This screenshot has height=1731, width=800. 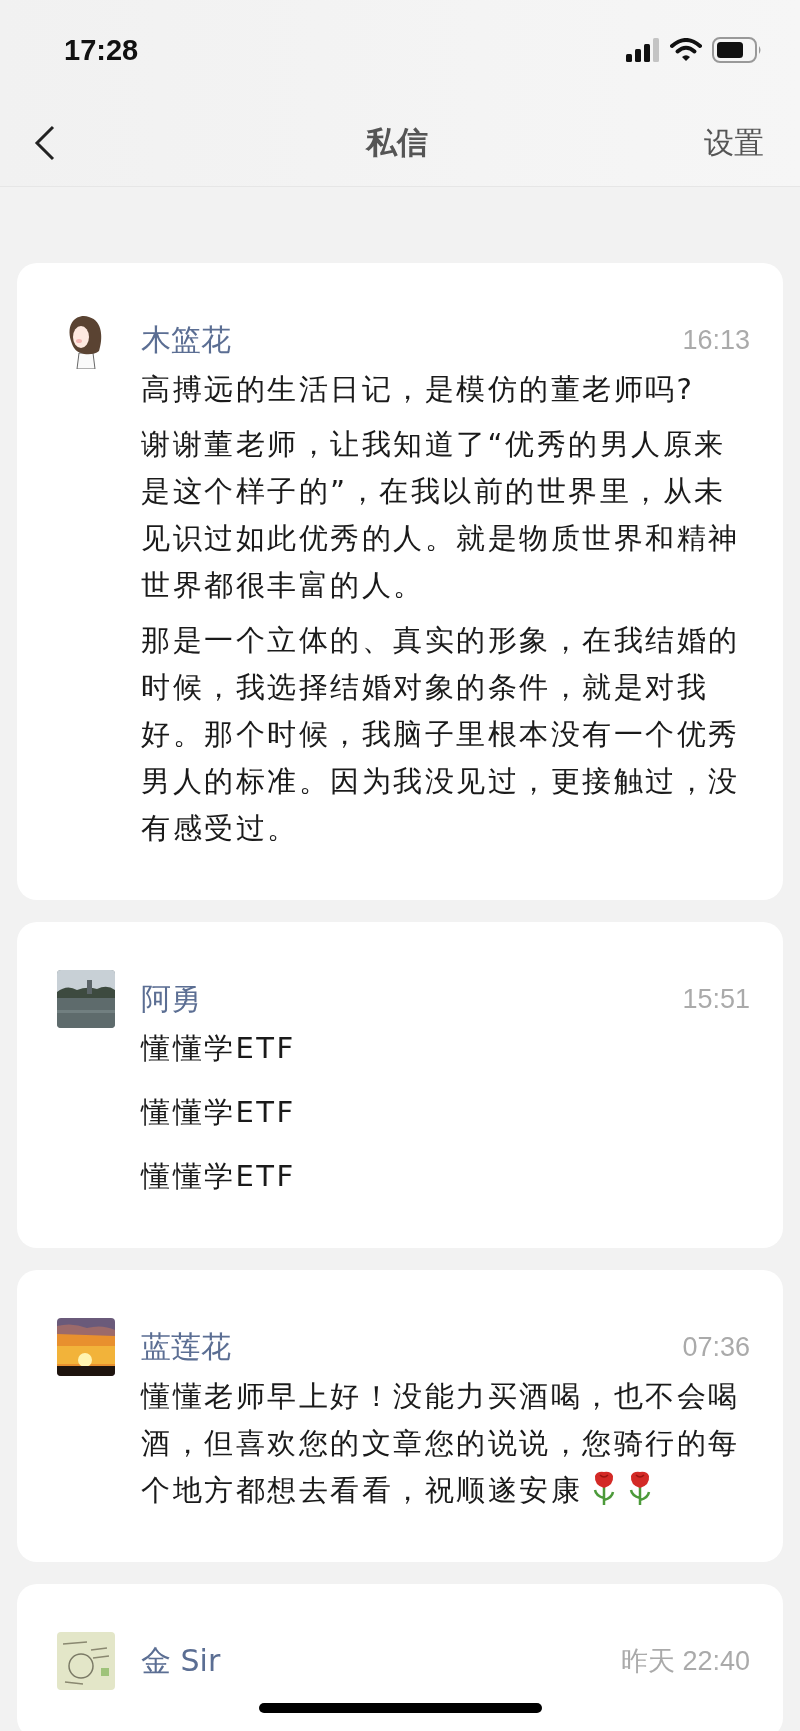 What do you see at coordinates (171, 998) in the screenshot?
I see `sender-name: 阿勇` at bounding box center [171, 998].